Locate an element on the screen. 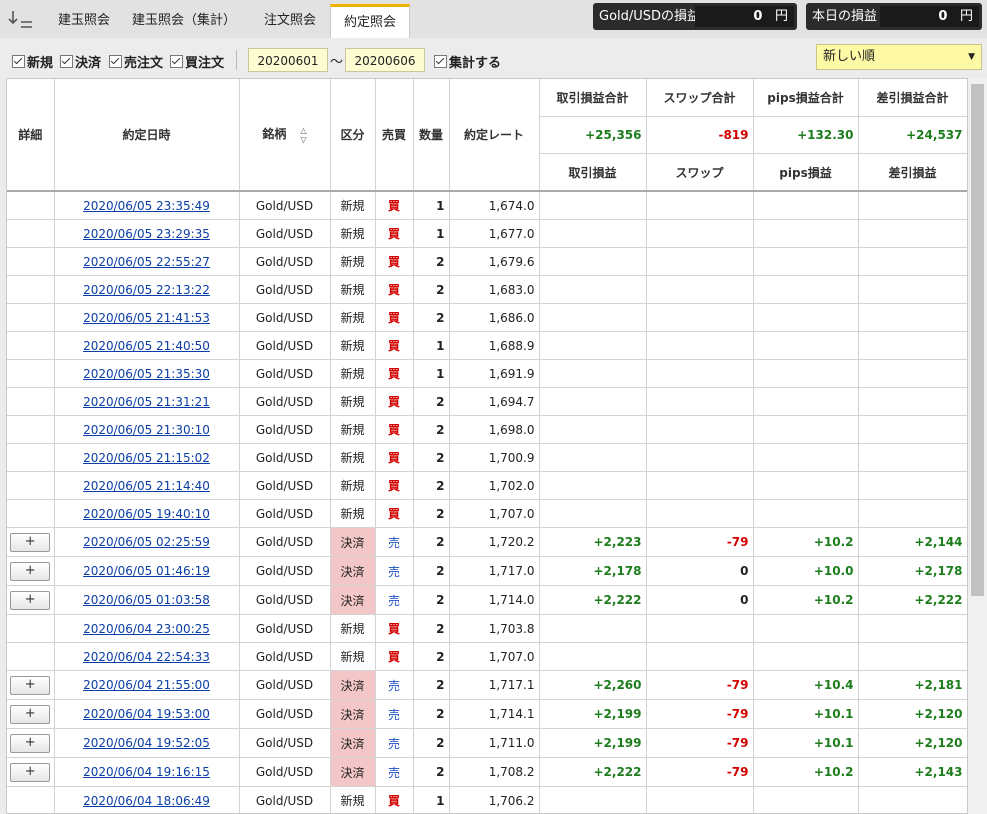 This screenshot has width=987, height=814. datetime-link: 2020/06/04 19:53:00 is located at coordinates (146, 714).